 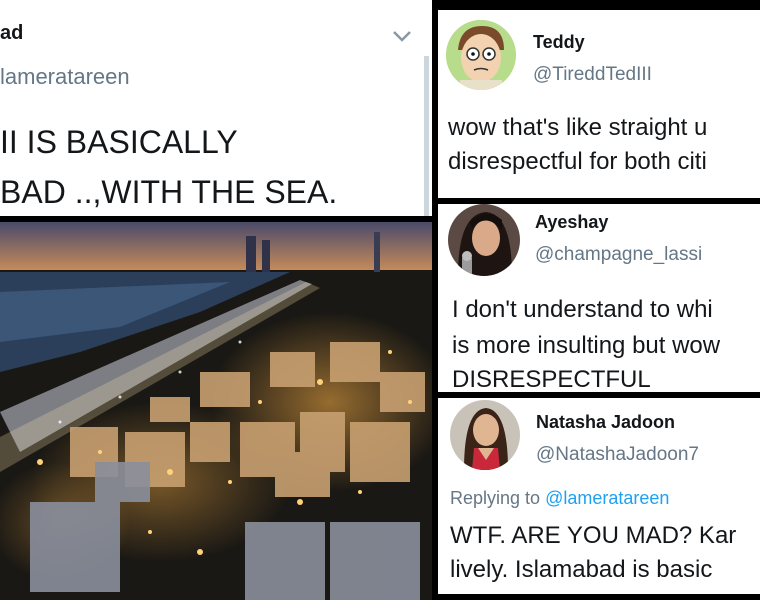 I want to click on reply-author-name: Teddy, so click(x=559, y=42).